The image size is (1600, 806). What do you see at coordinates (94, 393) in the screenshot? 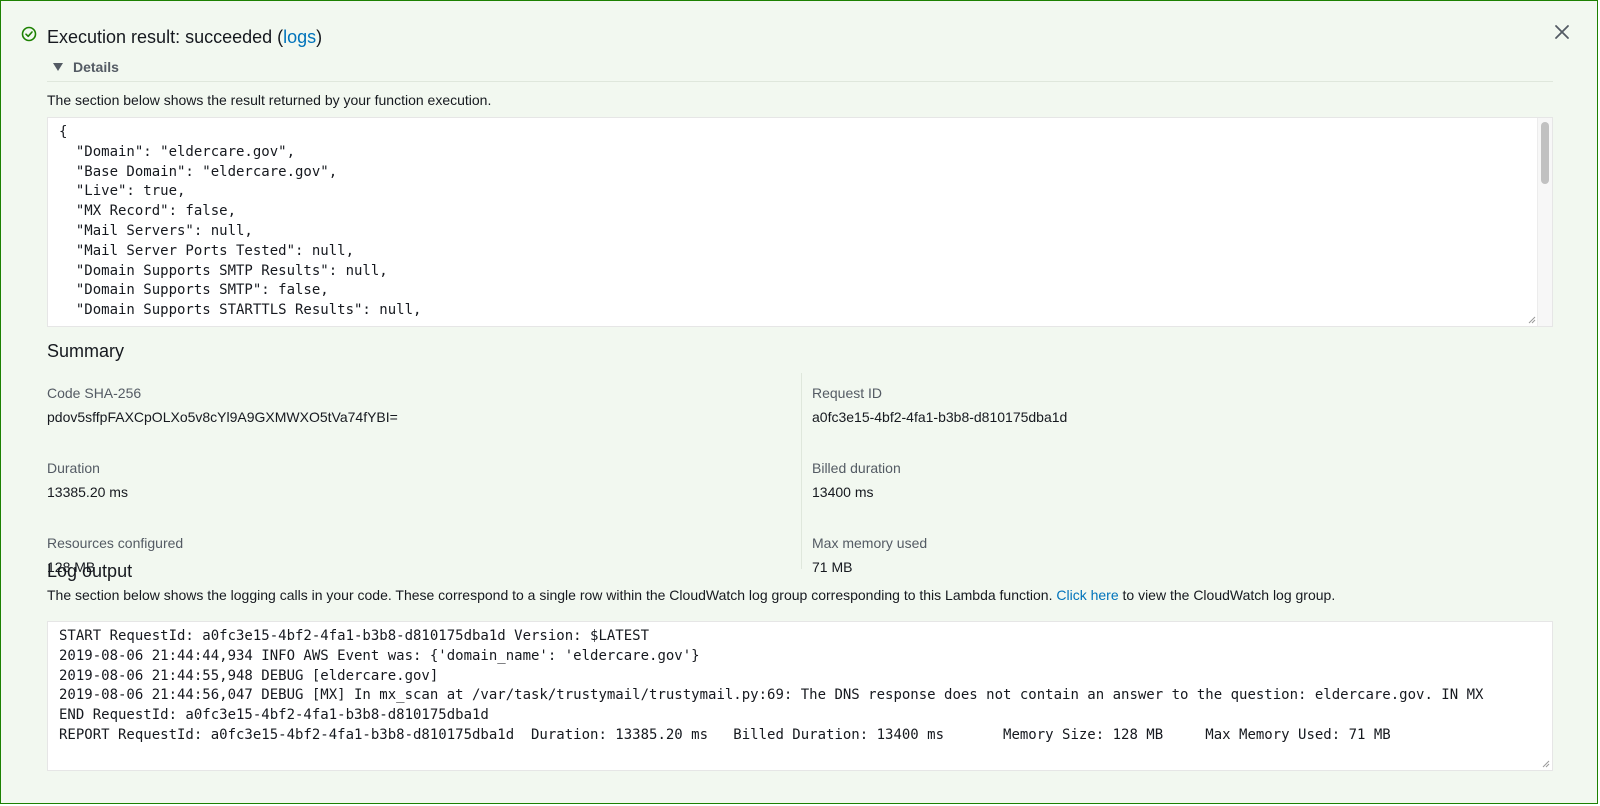
I see `summary-field-label: Code SHA-256` at bounding box center [94, 393].